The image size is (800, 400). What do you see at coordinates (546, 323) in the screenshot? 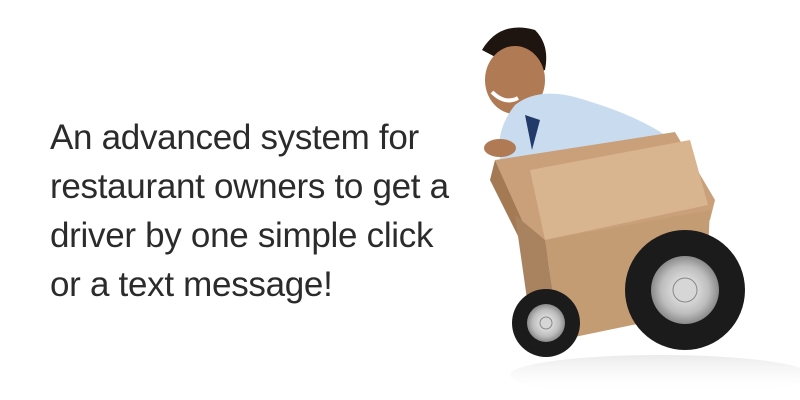
I see `small-wheel` at bounding box center [546, 323].